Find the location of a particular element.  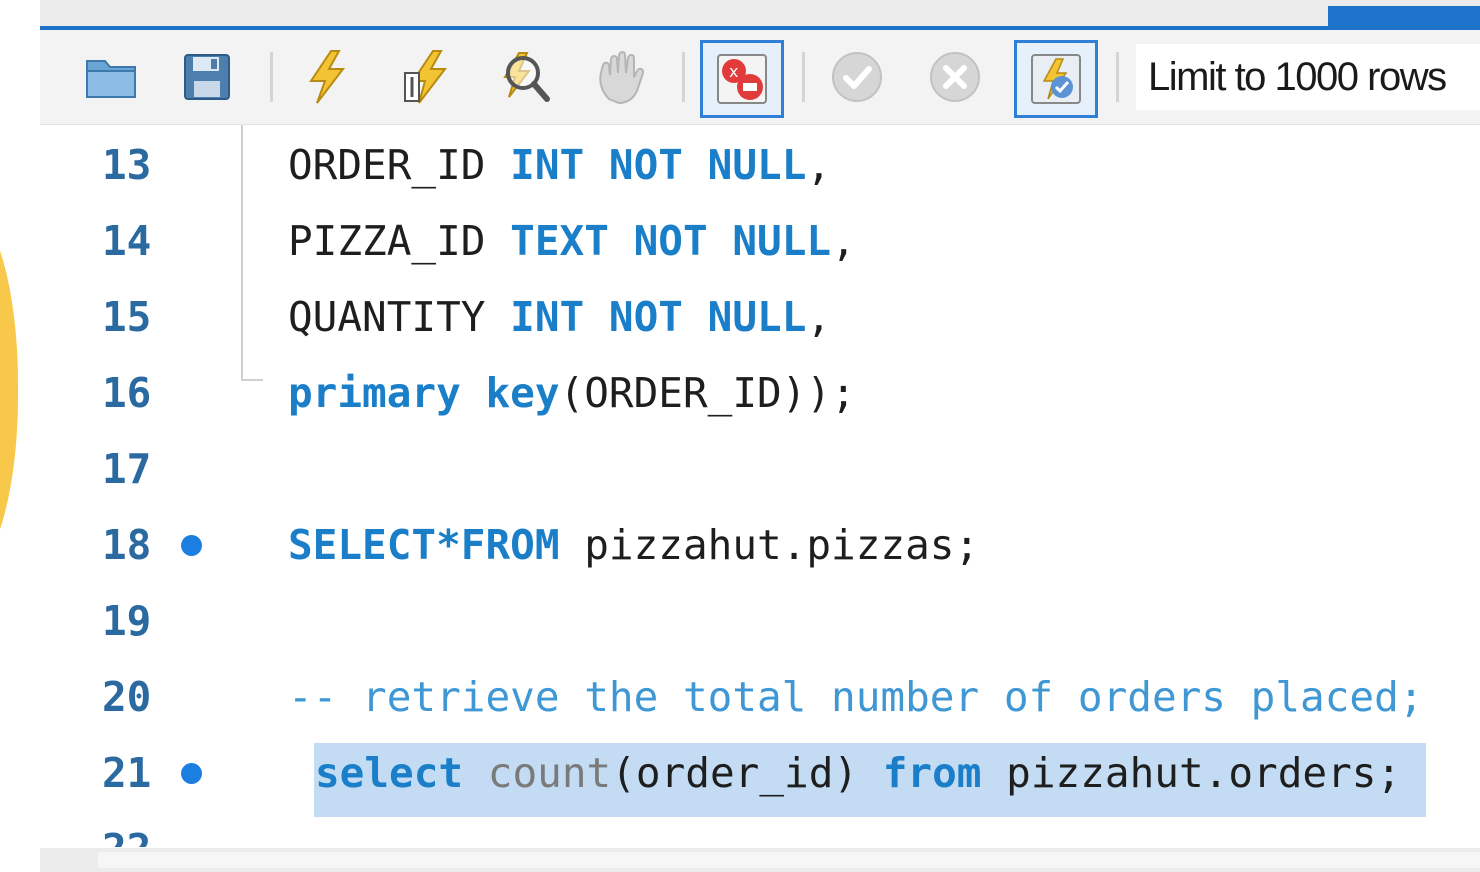

code-text: primary key(ORDER_ID)); is located at coordinates (572, 393).